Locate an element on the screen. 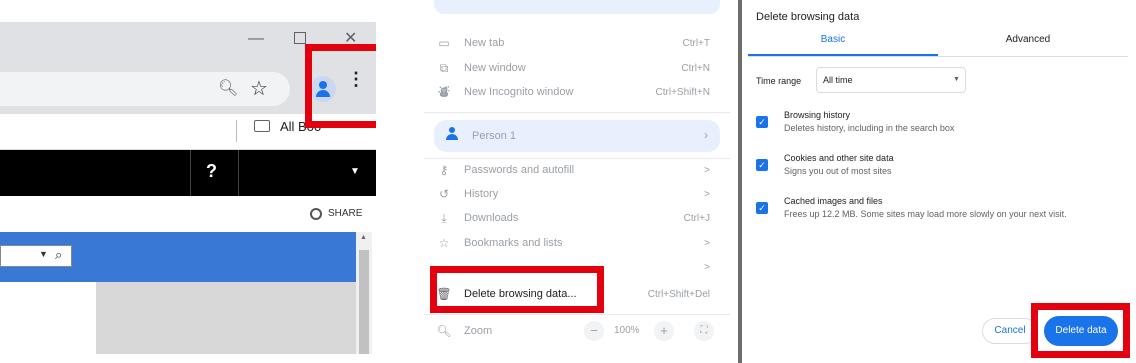 The height and width of the screenshot is (363, 1136). share-icon is located at coordinates (316, 214).